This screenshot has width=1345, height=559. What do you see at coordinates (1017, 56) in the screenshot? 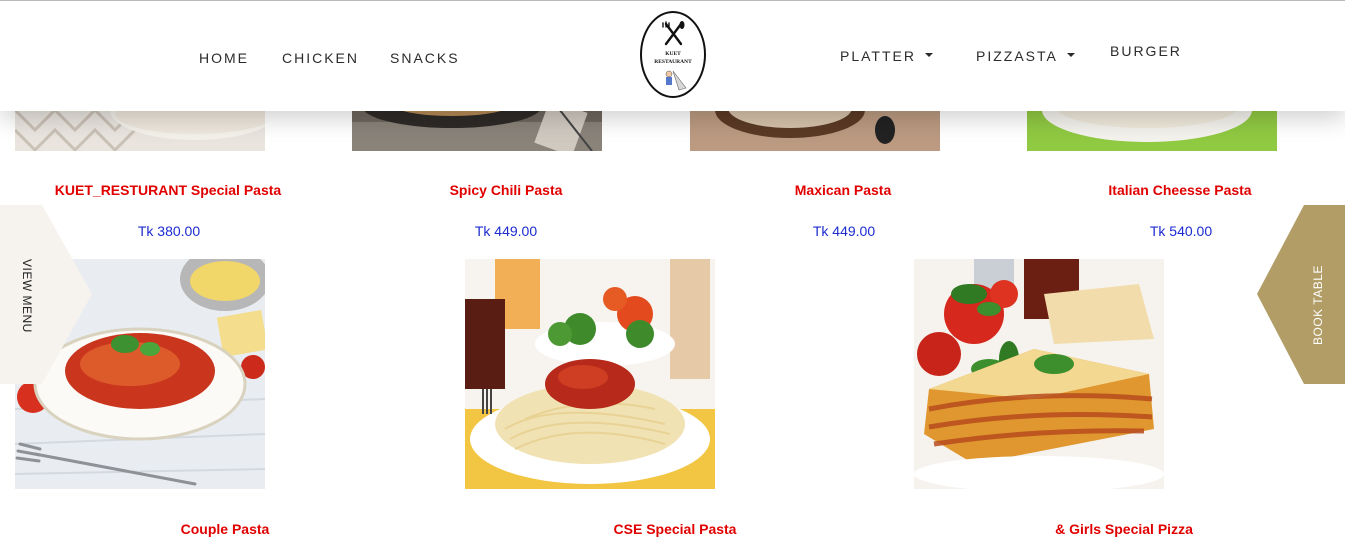
I see `nav-pizzasta-label: PIZZASTA` at bounding box center [1017, 56].